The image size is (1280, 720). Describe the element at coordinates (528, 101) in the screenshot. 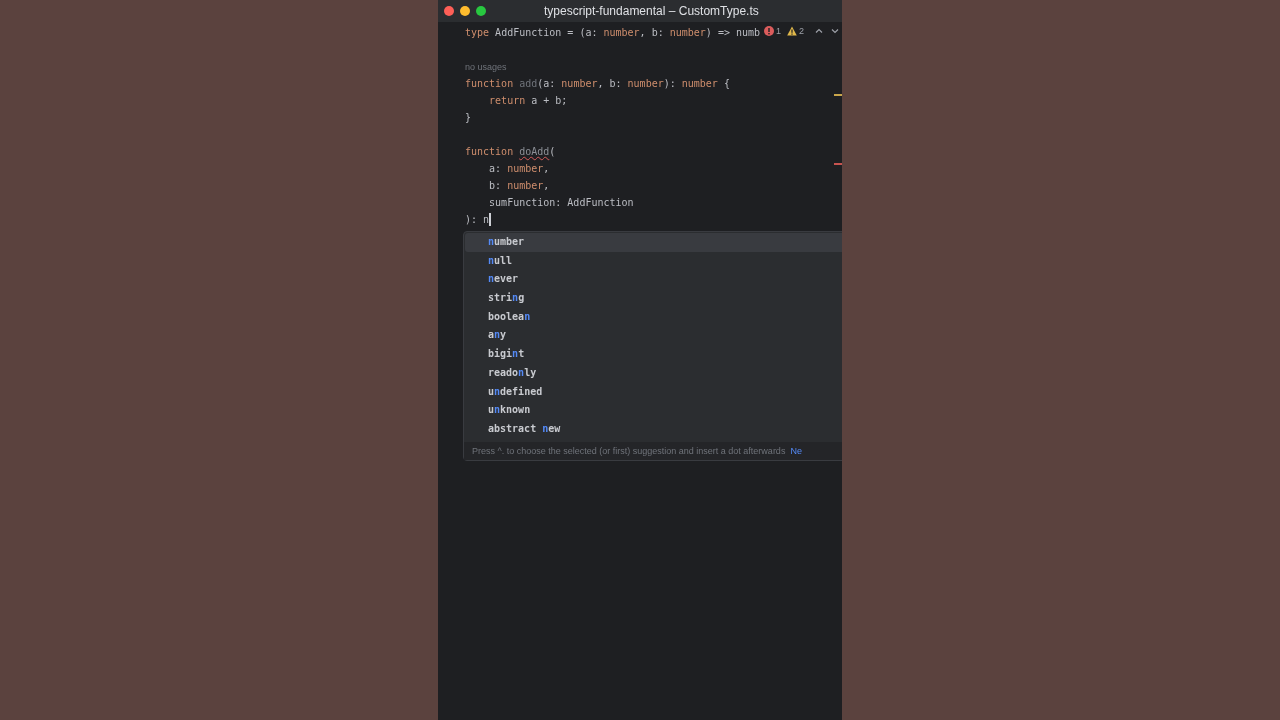

I see `code-line: return a + b;` at that location.